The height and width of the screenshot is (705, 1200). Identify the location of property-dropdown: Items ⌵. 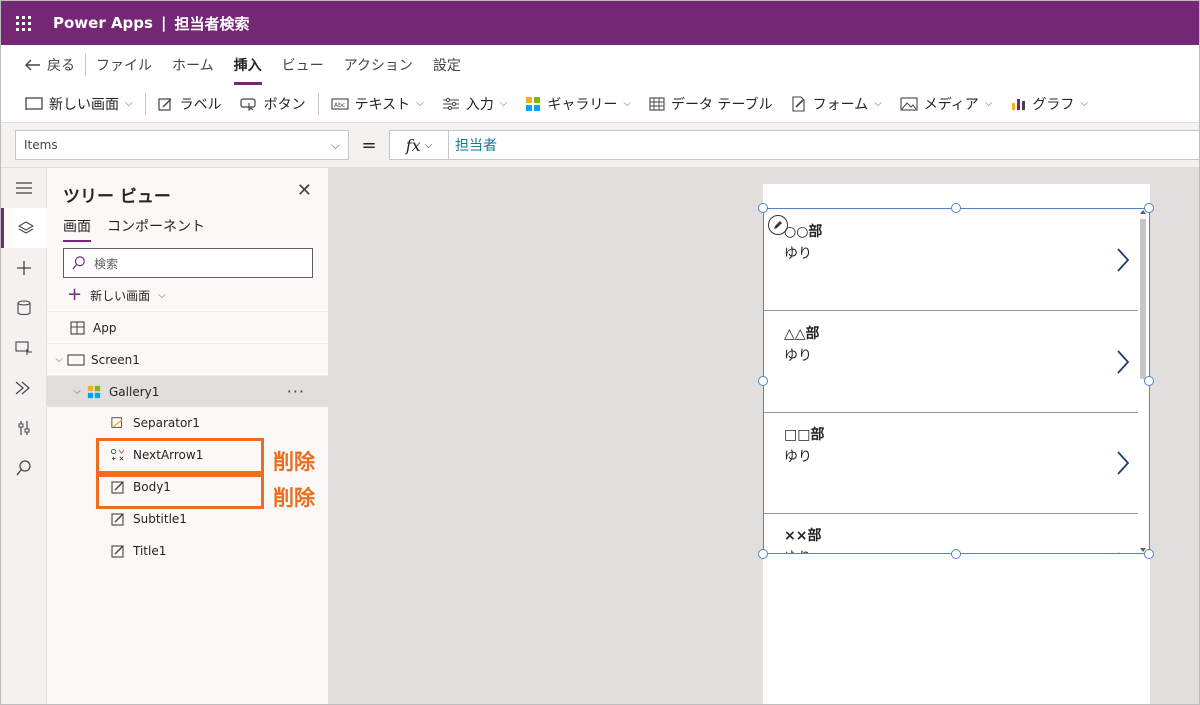
(182, 145).